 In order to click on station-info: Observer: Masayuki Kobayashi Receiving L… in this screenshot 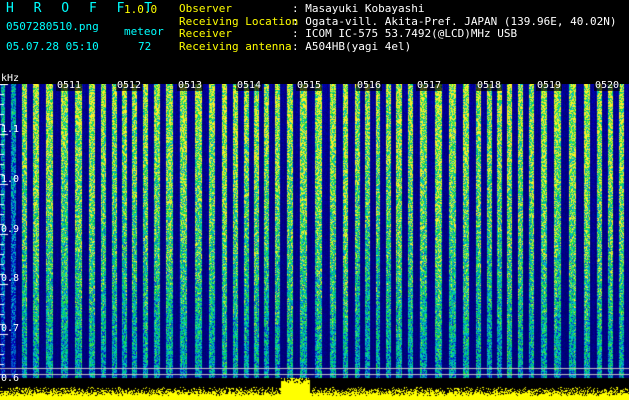, I will do `click(398, 27)`.